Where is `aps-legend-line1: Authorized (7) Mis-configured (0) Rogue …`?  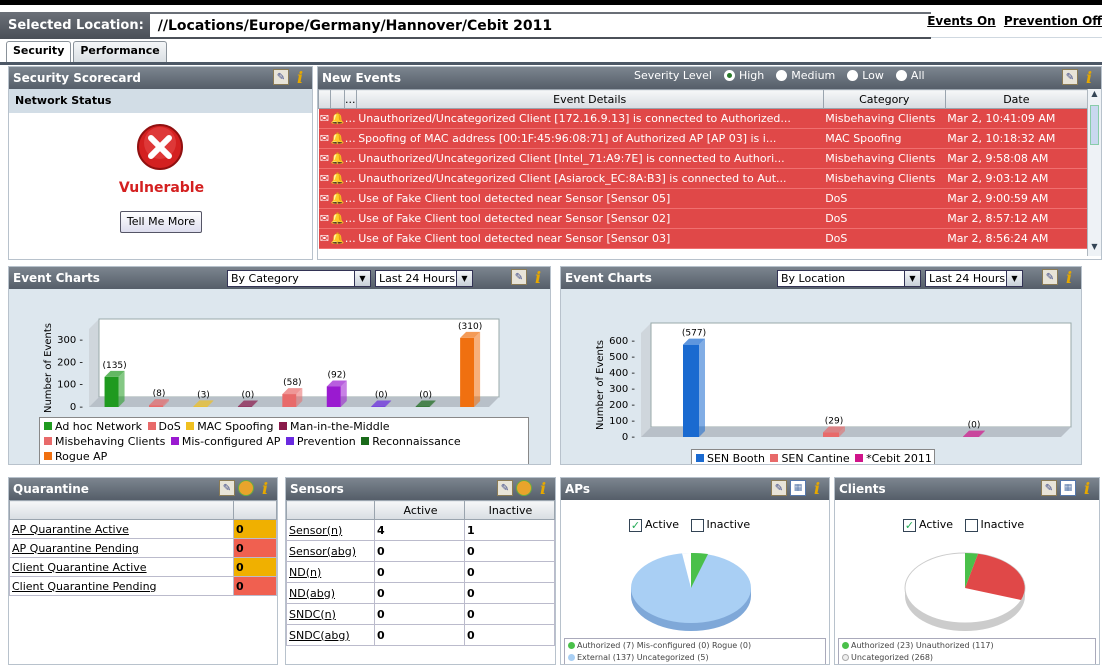 aps-legend-line1: Authorized (7) Mis-configured (0) Rogue … is located at coordinates (664, 645).